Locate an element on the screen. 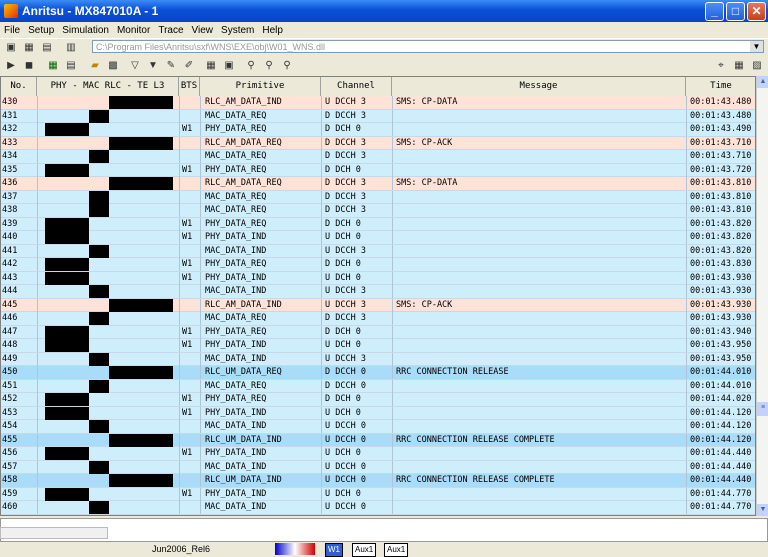 This screenshot has width=768, height=557. release-label: Jun2006_Rel6 is located at coordinates (181, 549).